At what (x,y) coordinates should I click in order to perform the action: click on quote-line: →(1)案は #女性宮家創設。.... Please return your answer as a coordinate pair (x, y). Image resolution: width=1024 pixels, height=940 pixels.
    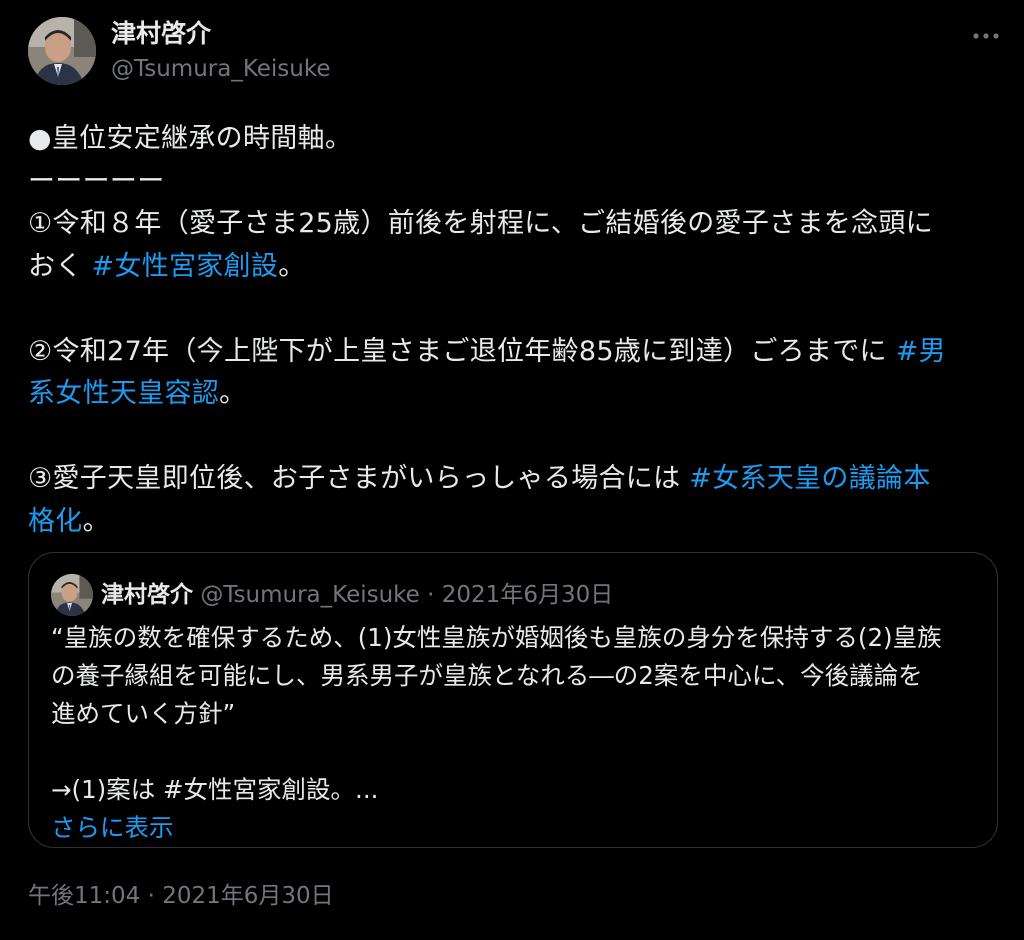
    Looking at the image, I should click on (215, 789).